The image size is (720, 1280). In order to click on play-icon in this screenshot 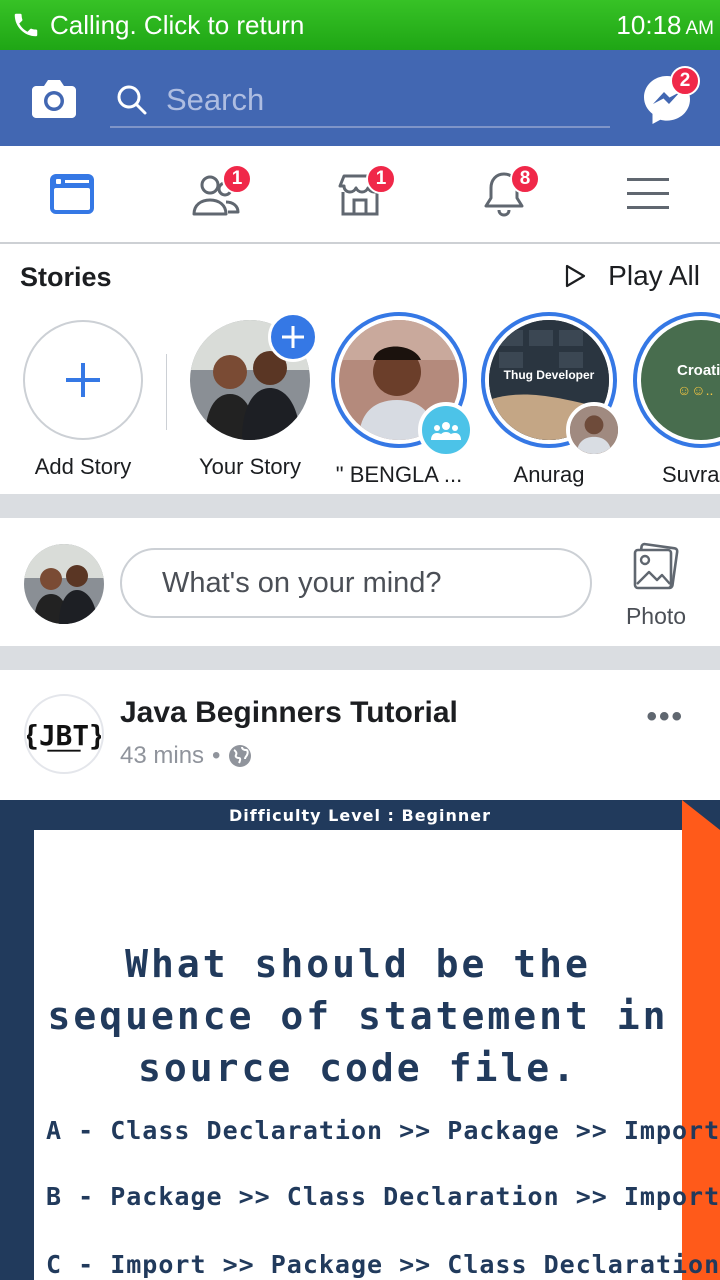, I will do `click(576, 276)`.